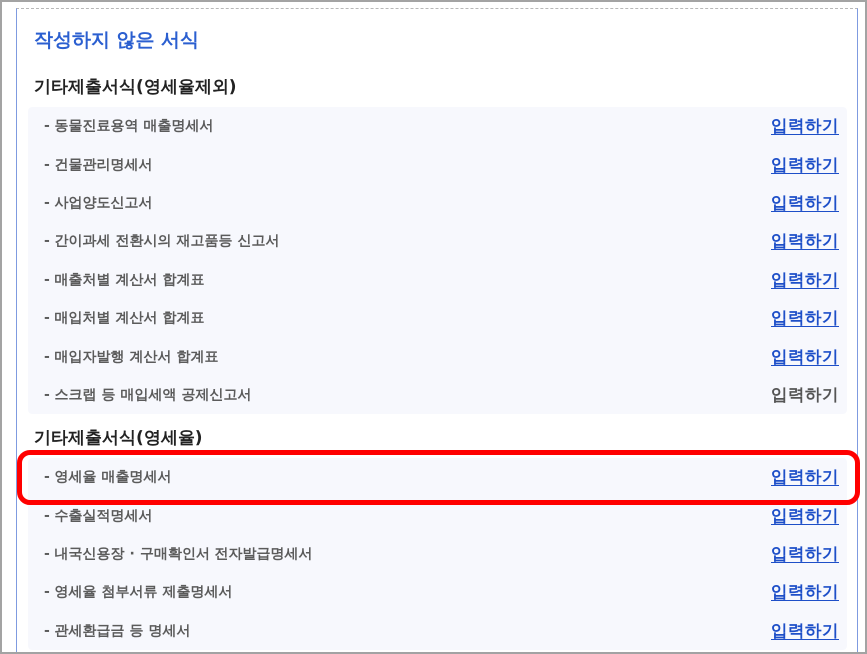  What do you see at coordinates (148, 395) in the screenshot?
I see `form-name: - 스크랩 등 매입세액 공제신고서` at bounding box center [148, 395].